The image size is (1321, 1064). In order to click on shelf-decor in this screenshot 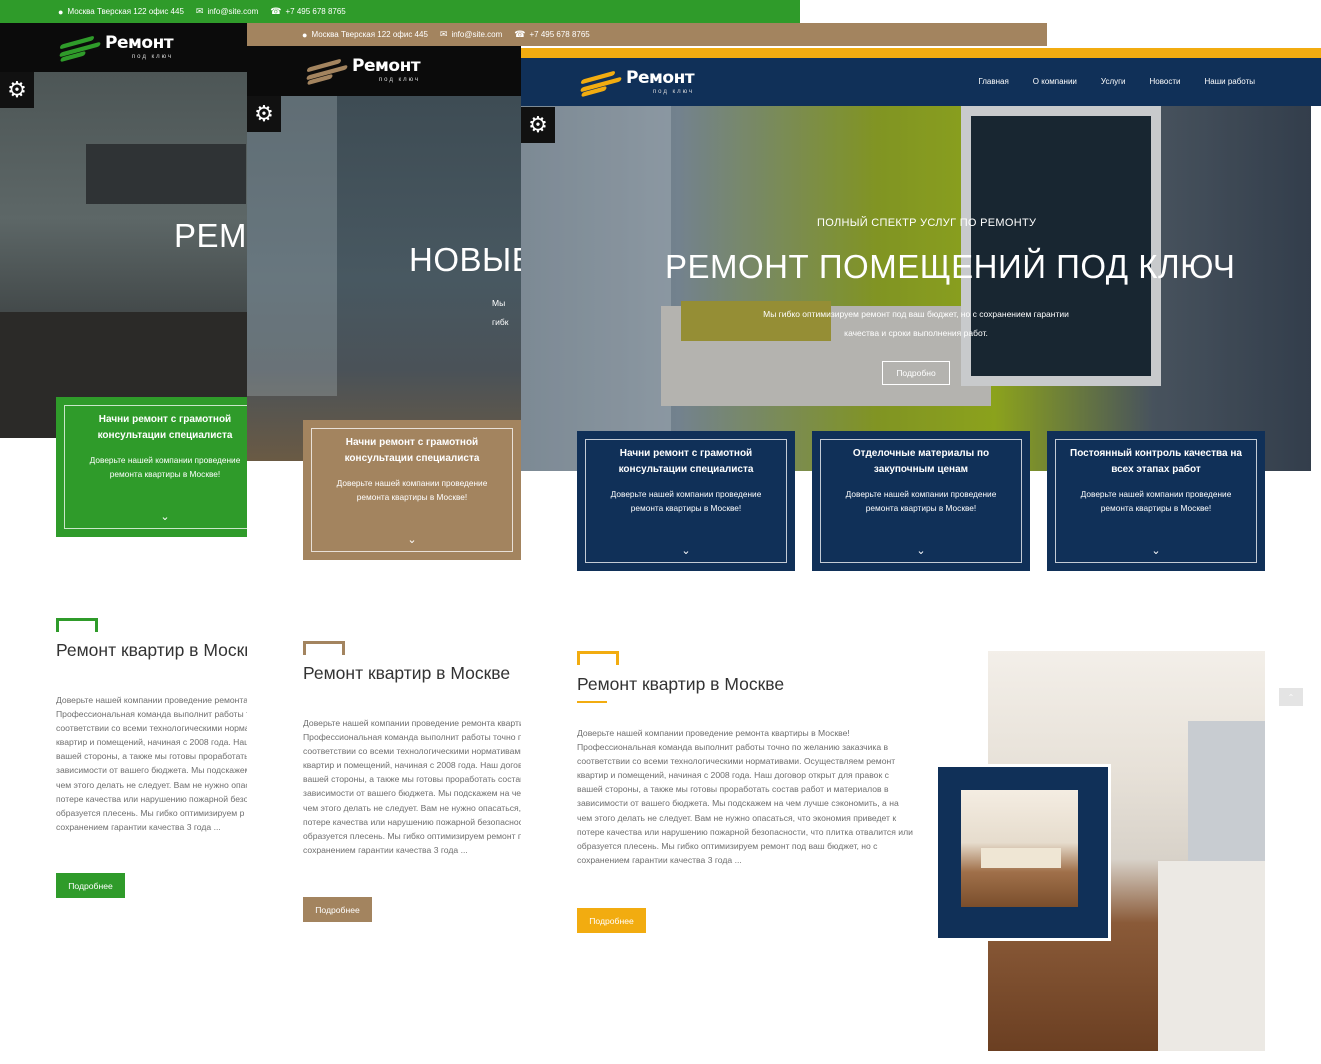, I will do `click(166, 174)`.